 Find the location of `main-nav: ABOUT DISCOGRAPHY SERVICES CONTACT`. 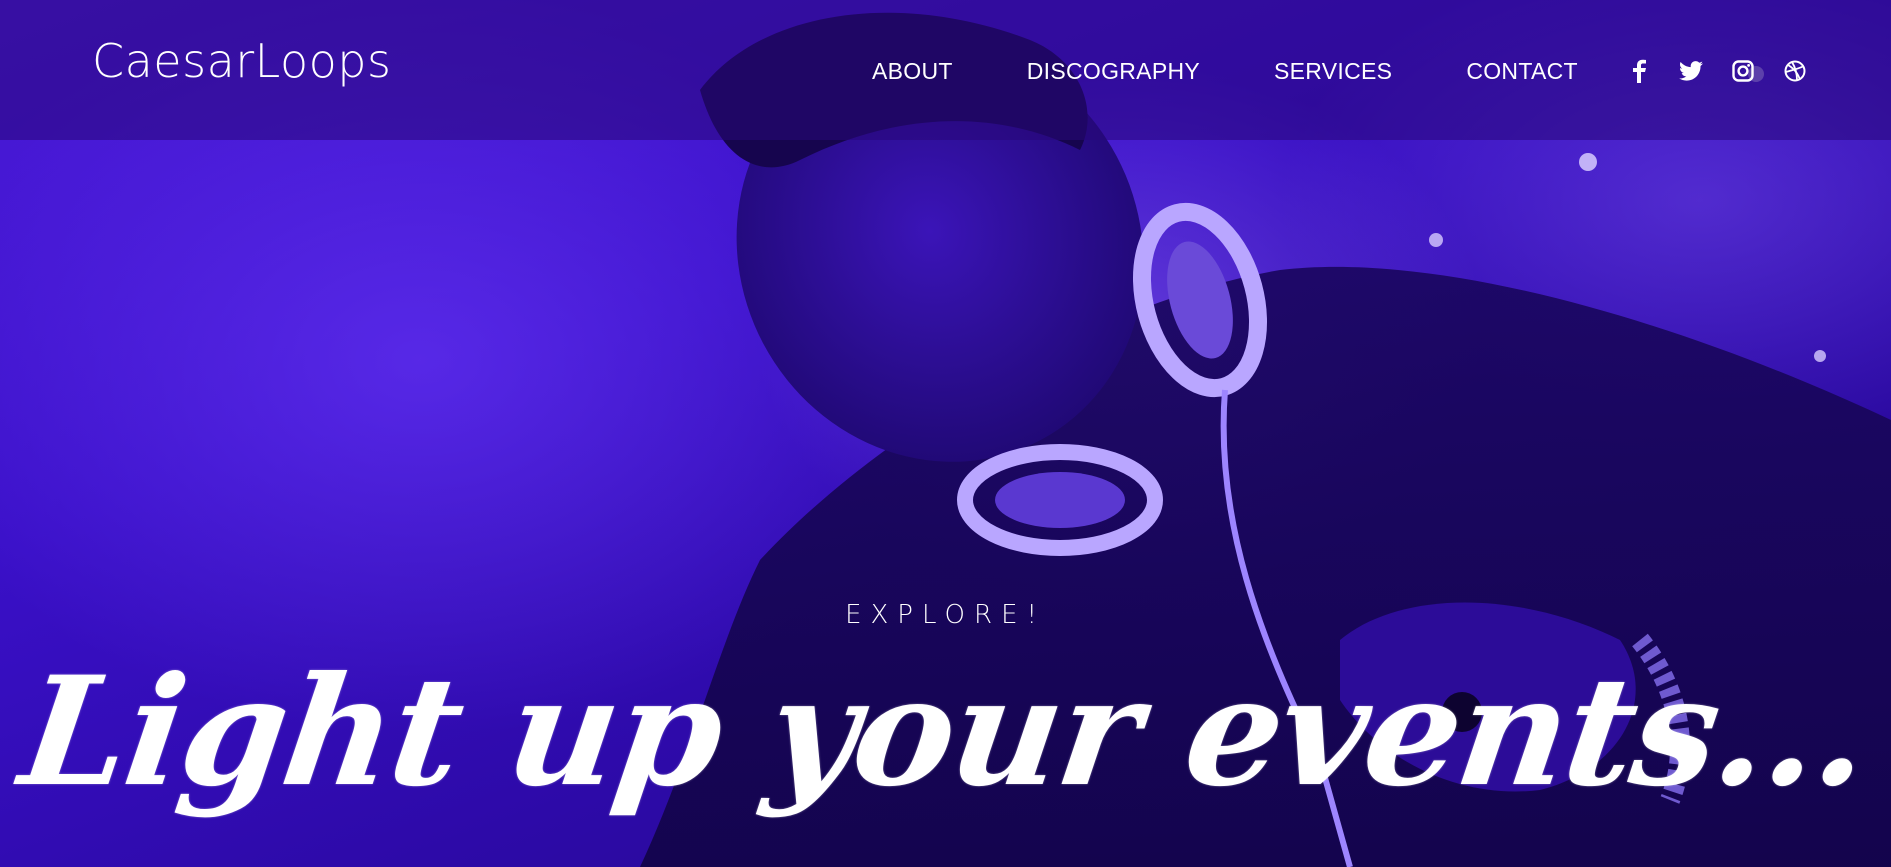

main-nav: ABOUT DISCOGRAPHY SERVICES CONTACT is located at coordinates (1225, 71).